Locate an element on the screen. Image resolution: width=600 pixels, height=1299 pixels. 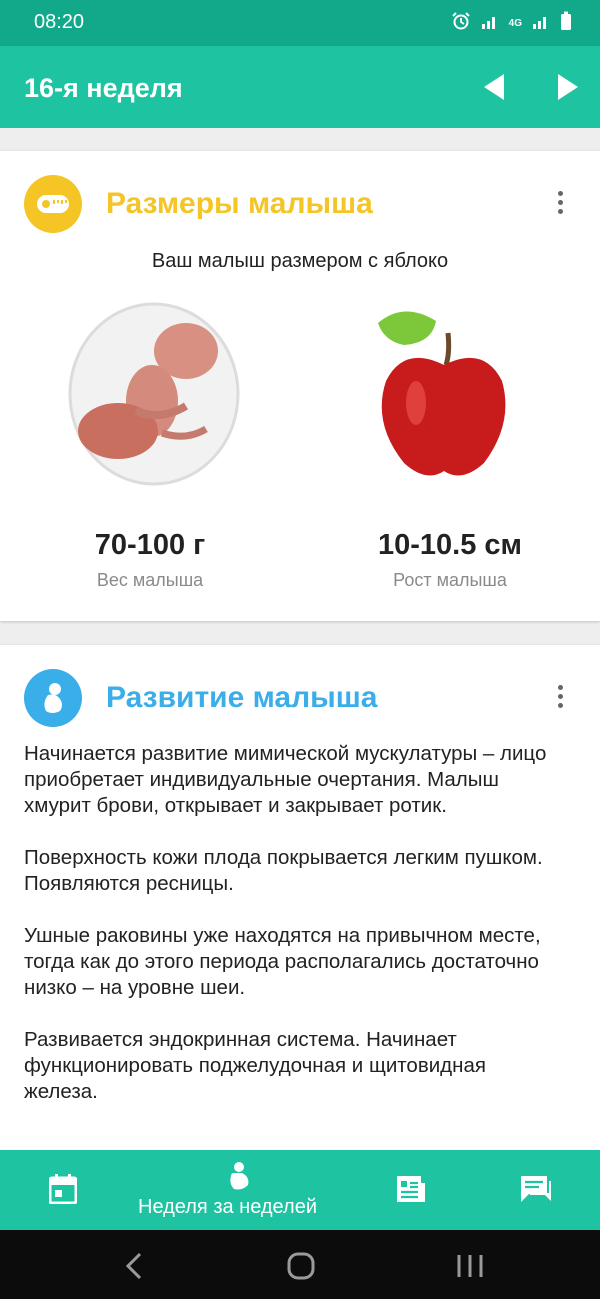
recents-button is located at coordinates (470, 1268).